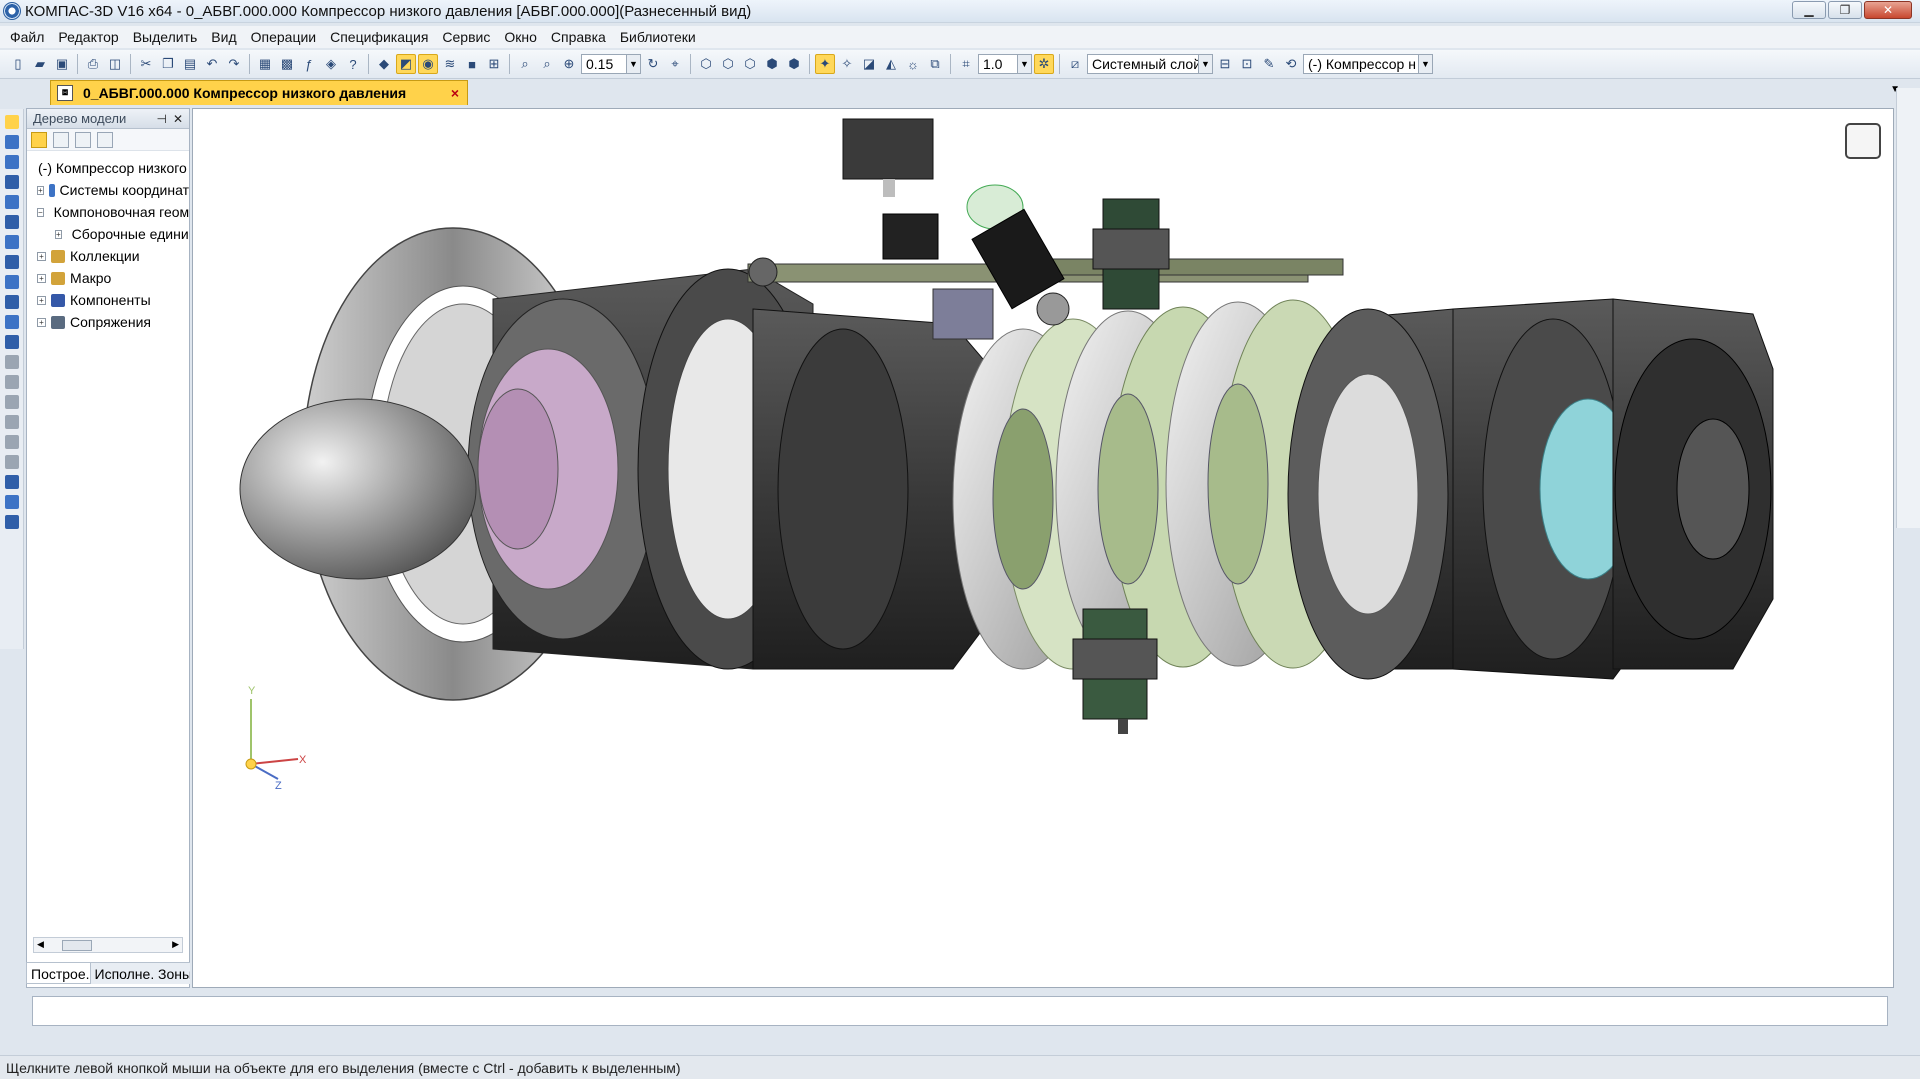  Describe the element at coordinates (83, 139) in the screenshot. I see `tree-options-icon` at that location.